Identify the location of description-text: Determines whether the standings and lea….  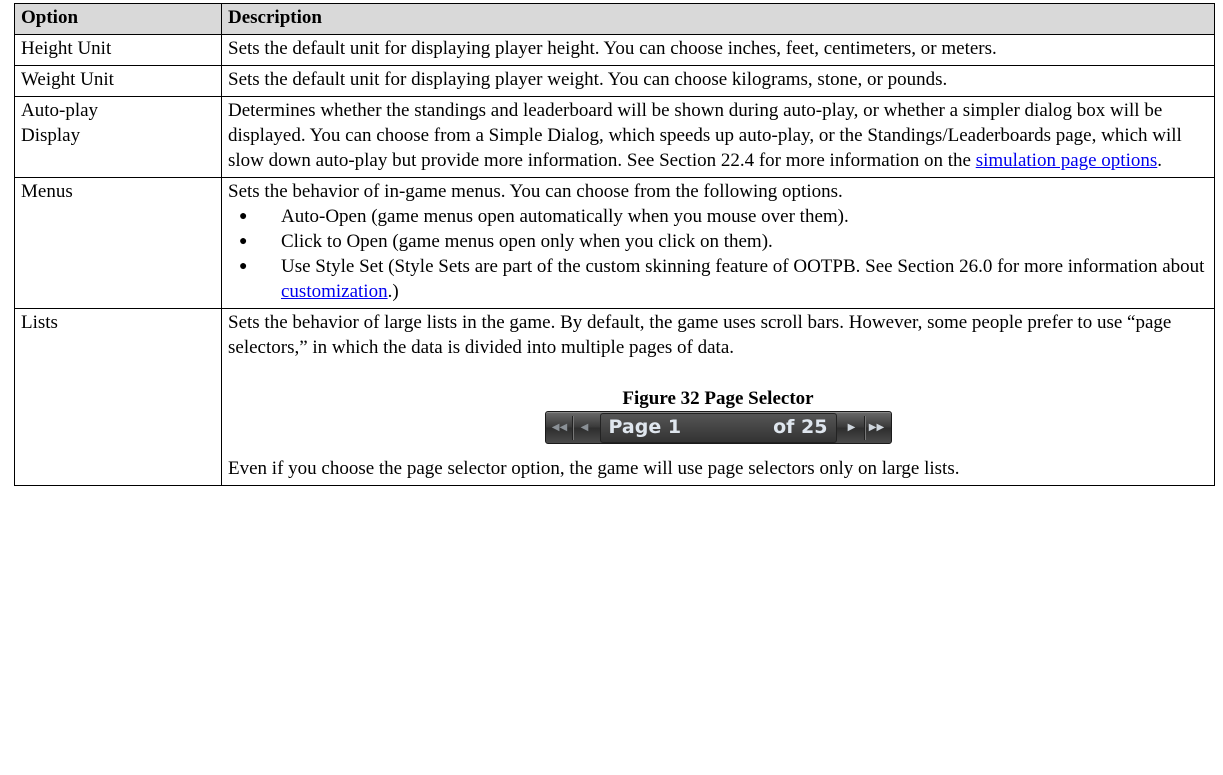
(718, 135).